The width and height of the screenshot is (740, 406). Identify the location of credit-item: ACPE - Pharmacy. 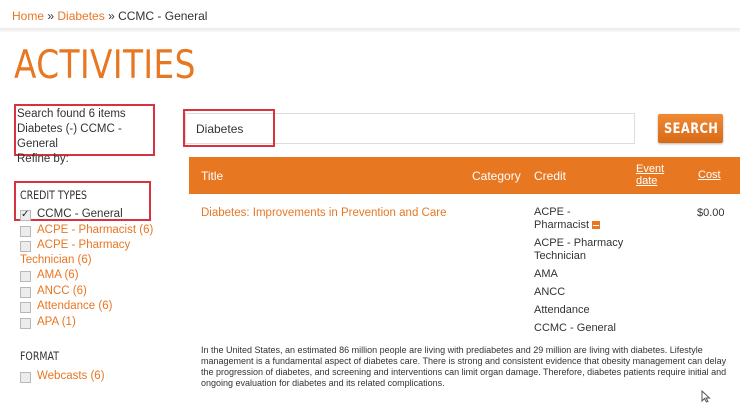
(579, 243).